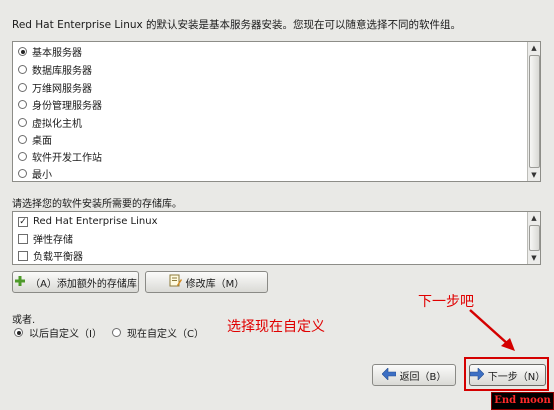 This screenshot has width=554, height=410. What do you see at coordinates (57, 53) in the screenshot?
I see `group-item-label: 基本服务器` at bounding box center [57, 53].